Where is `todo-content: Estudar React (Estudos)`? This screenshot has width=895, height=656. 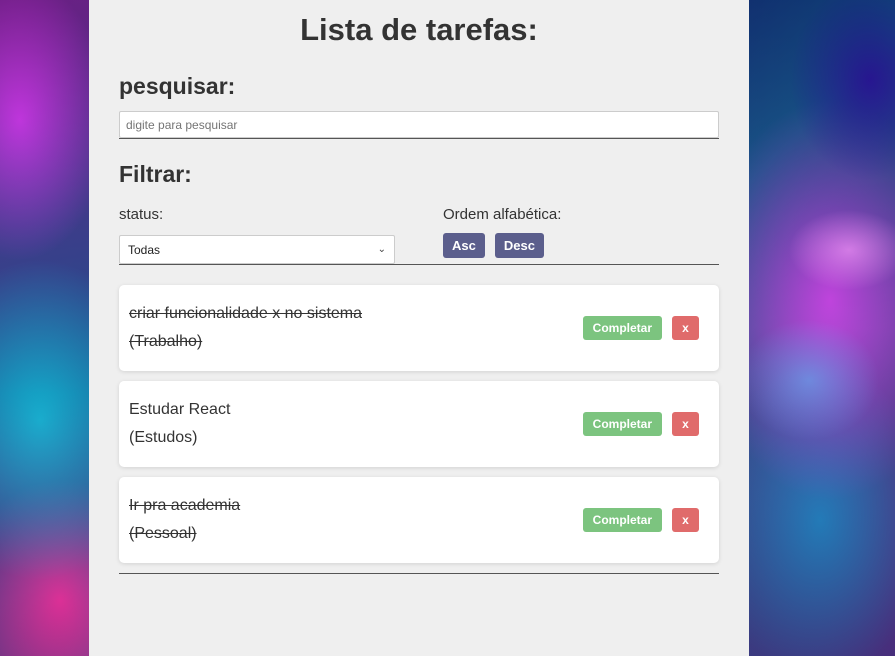
todo-content: Estudar React (Estudos) is located at coordinates (179, 424).